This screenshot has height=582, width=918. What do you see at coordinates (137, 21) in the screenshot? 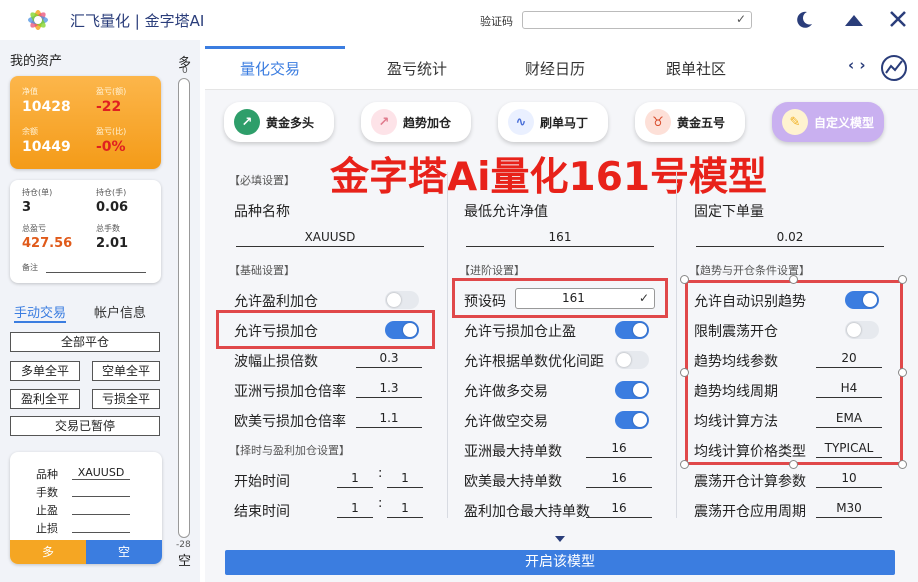
I see `app-title: 汇飞量化 | 金字塔AI` at bounding box center [137, 21].